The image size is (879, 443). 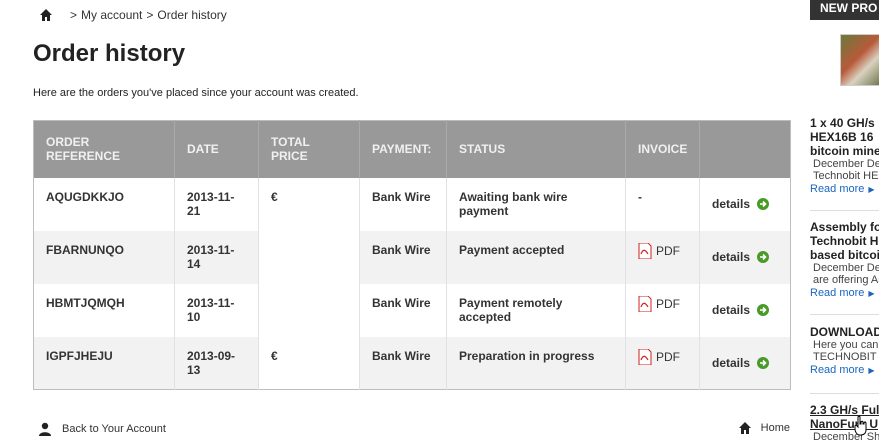 What do you see at coordinates (536, 363) in the screenshot?
I see `order-status: Preparation in progress` at bounding box center [536, 363].